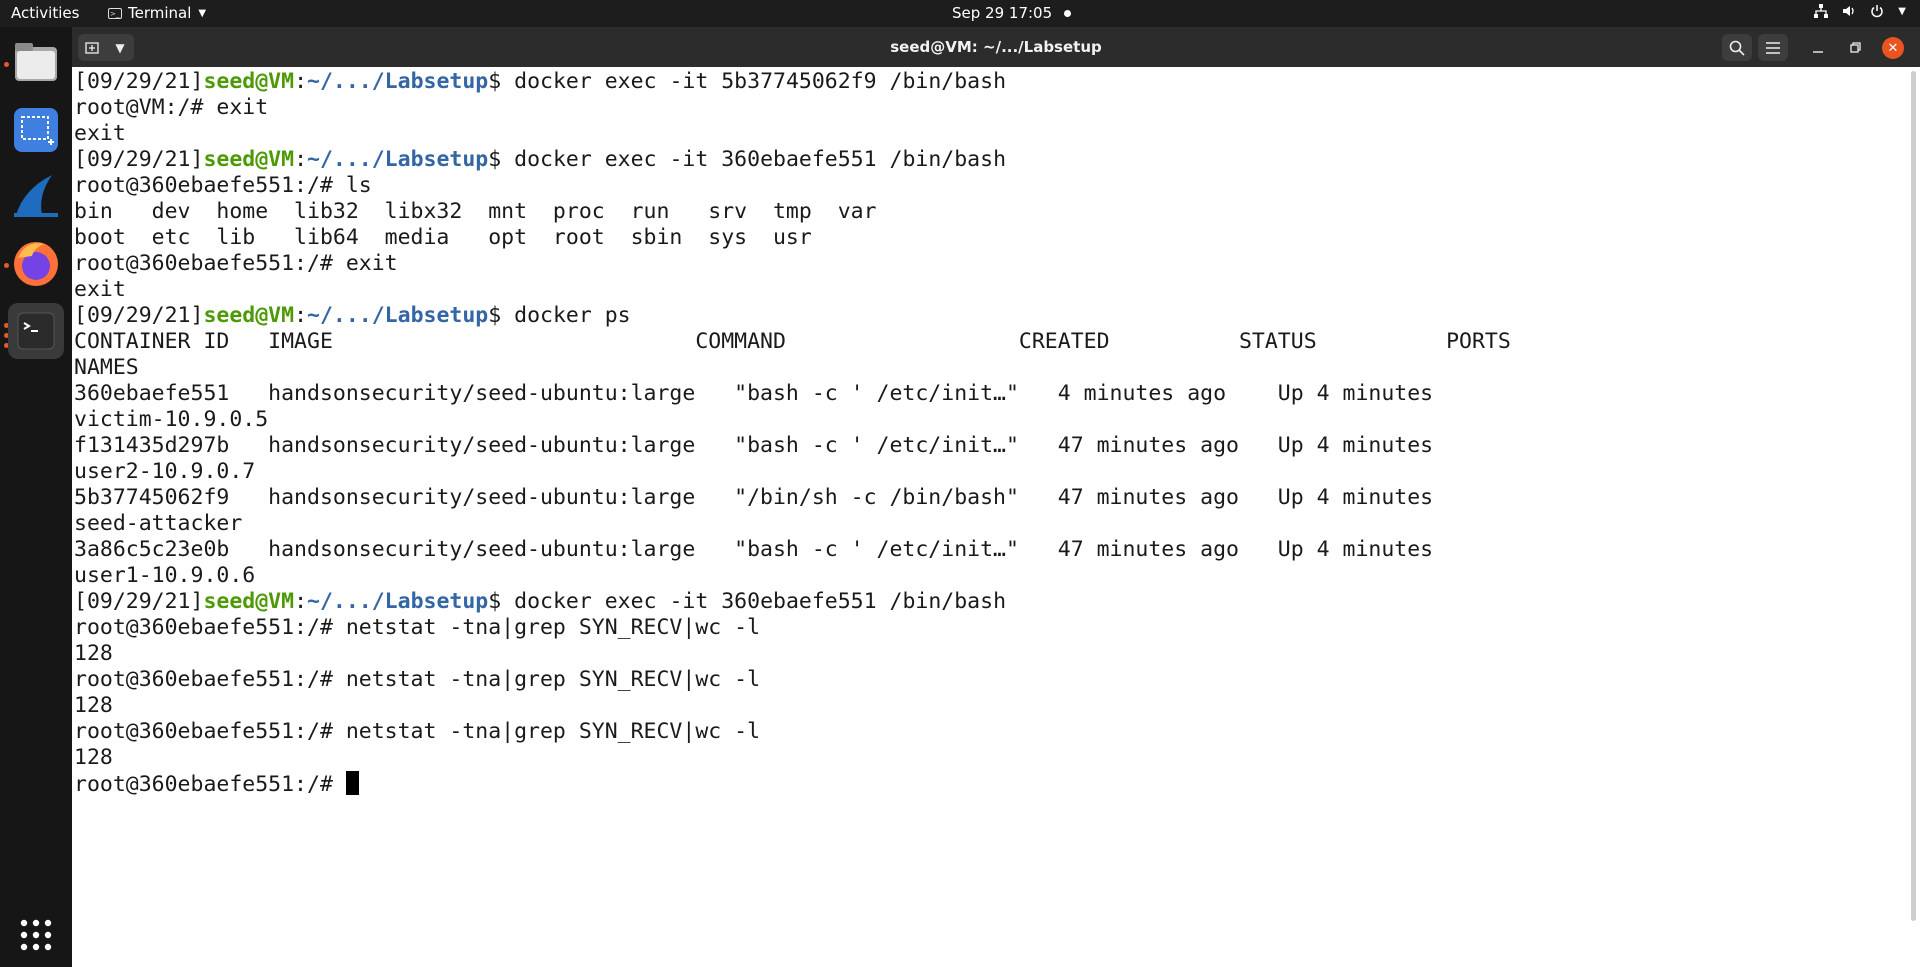 The height and width of the screenshot is (967, 1920). I want to click on command-text: docker ps, so click(566, 315).